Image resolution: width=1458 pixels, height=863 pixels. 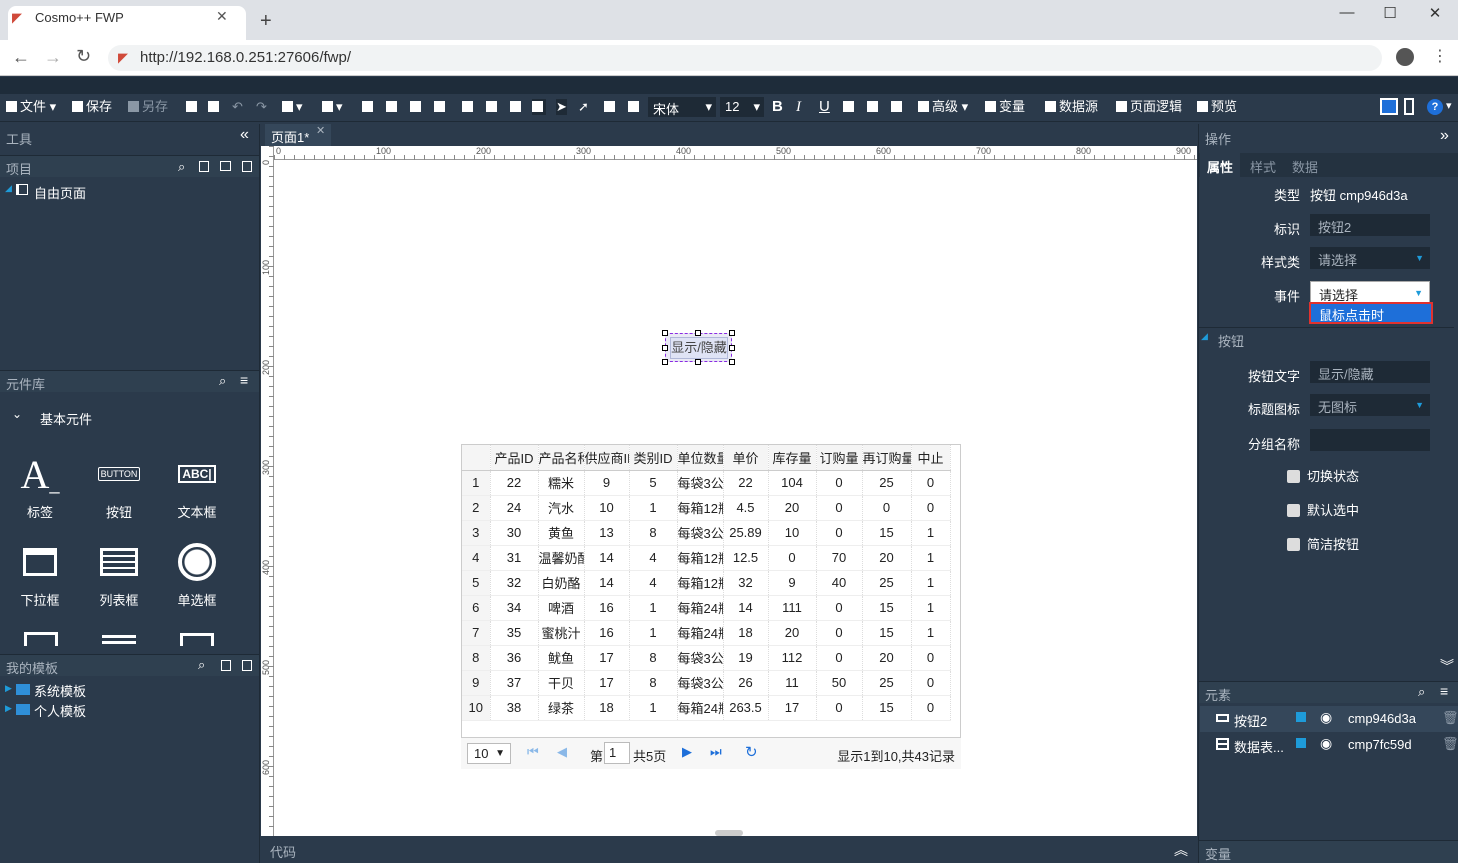 I want to click on panel-component-icon, so click(x=197, y=639).